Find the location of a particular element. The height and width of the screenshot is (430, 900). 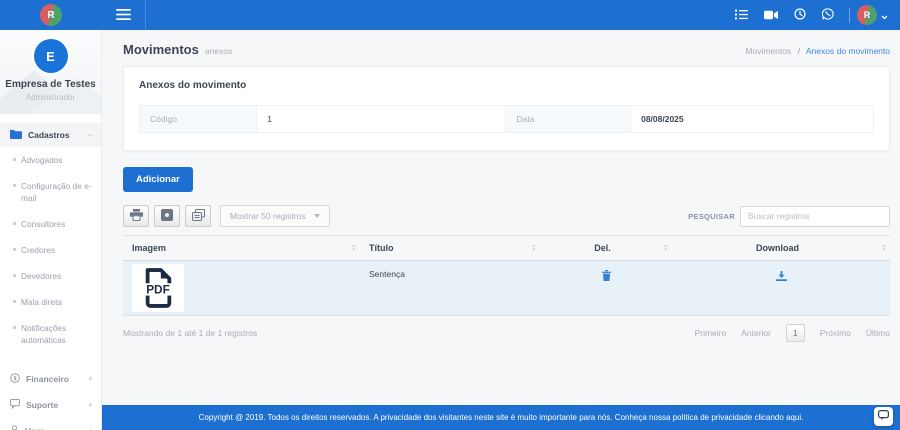

trash-icon is located at coordinates (606, 276).